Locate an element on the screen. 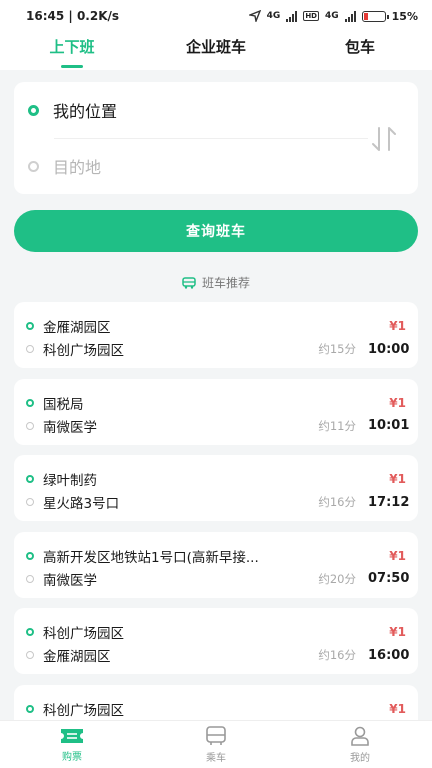  status-bar: 16:45 | 0.2K/s 4G HD 4G 15% is located at coordinates (216, 16).